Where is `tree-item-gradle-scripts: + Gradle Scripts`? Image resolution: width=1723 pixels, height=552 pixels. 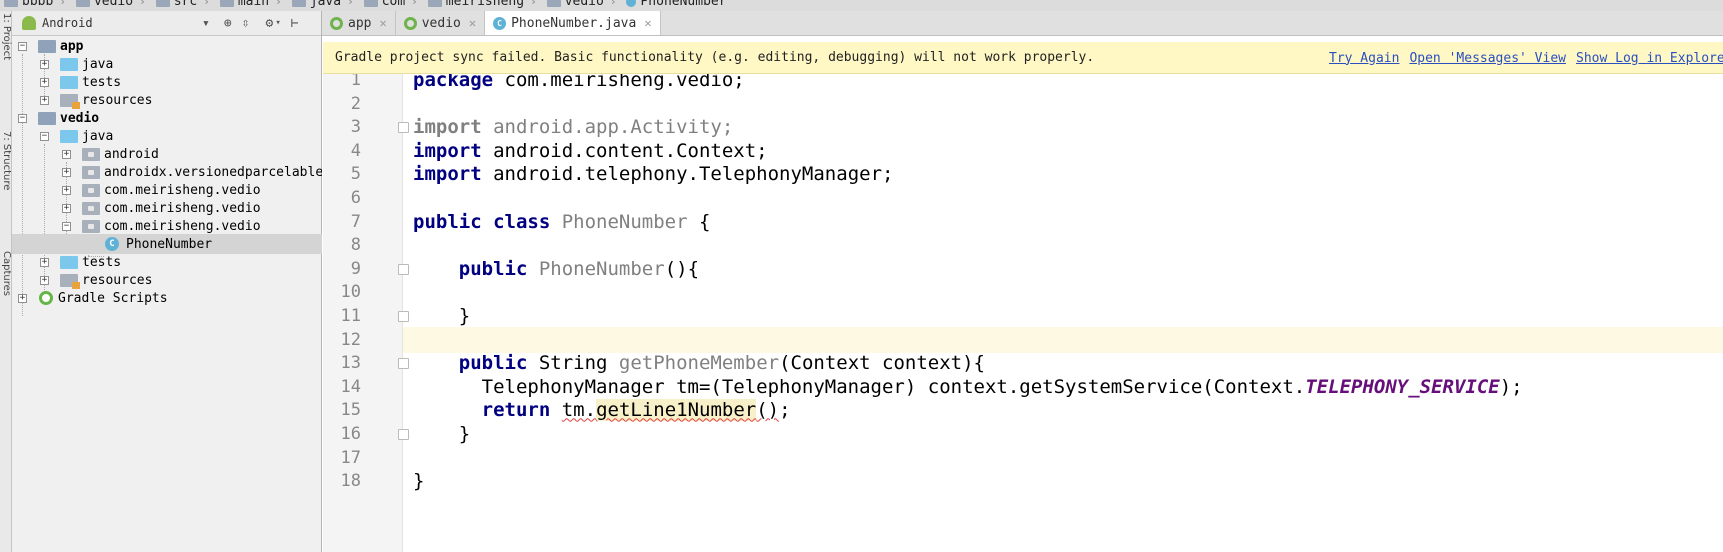 tree-item-gradle-scripts: + Gradle Scripts is located at coordinates (167, 298).